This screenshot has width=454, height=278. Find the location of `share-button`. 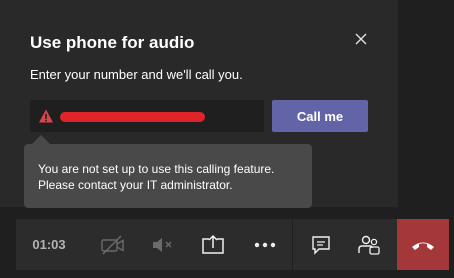

share-button is located at coordinates (213, 244).